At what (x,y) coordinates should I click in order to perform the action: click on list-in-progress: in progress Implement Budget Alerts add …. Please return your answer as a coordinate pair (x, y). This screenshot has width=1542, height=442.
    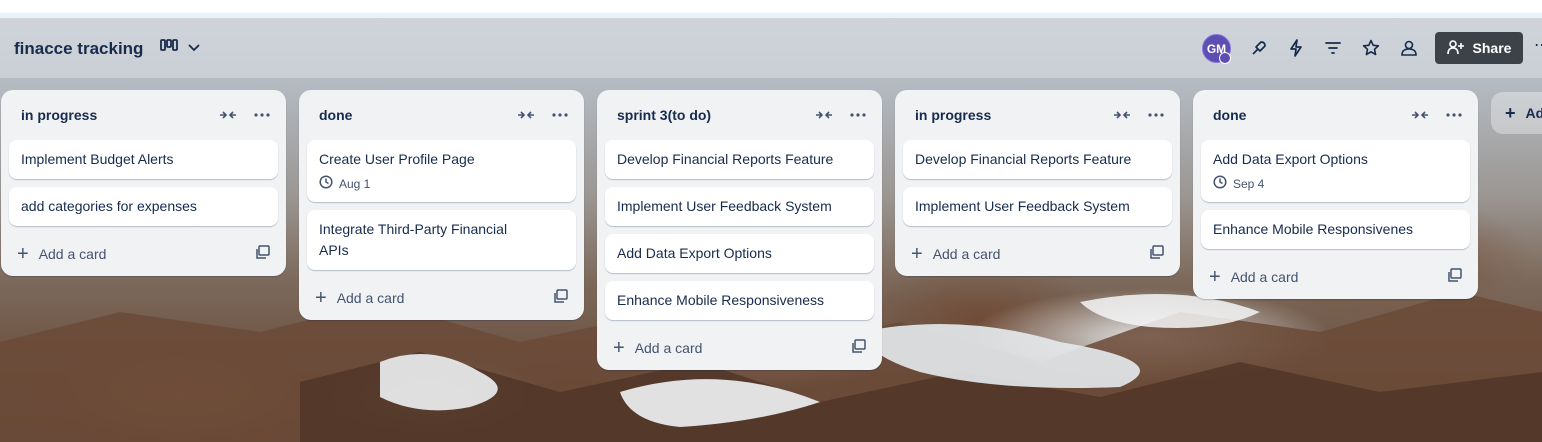
    Looking at the image, I should click on (143, 183).